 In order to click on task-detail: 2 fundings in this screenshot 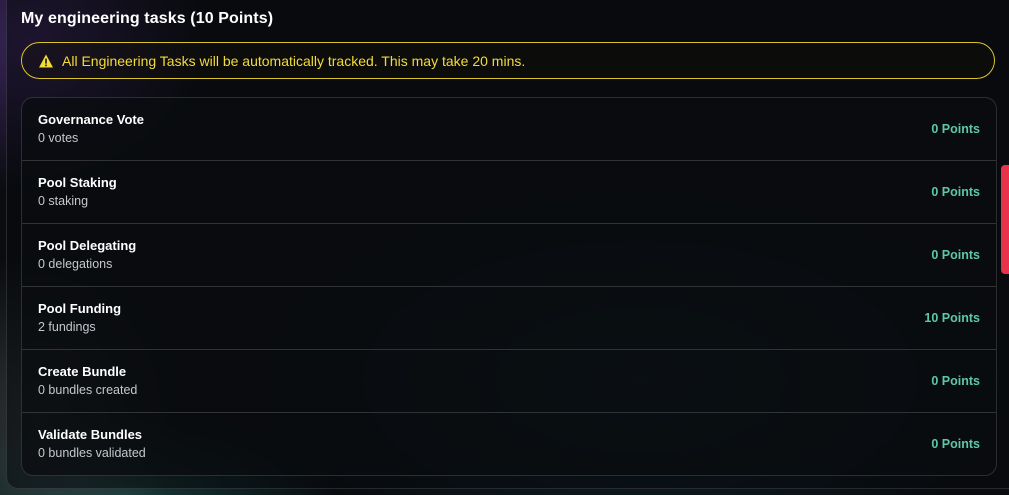, I will do `click(67, 327)`.